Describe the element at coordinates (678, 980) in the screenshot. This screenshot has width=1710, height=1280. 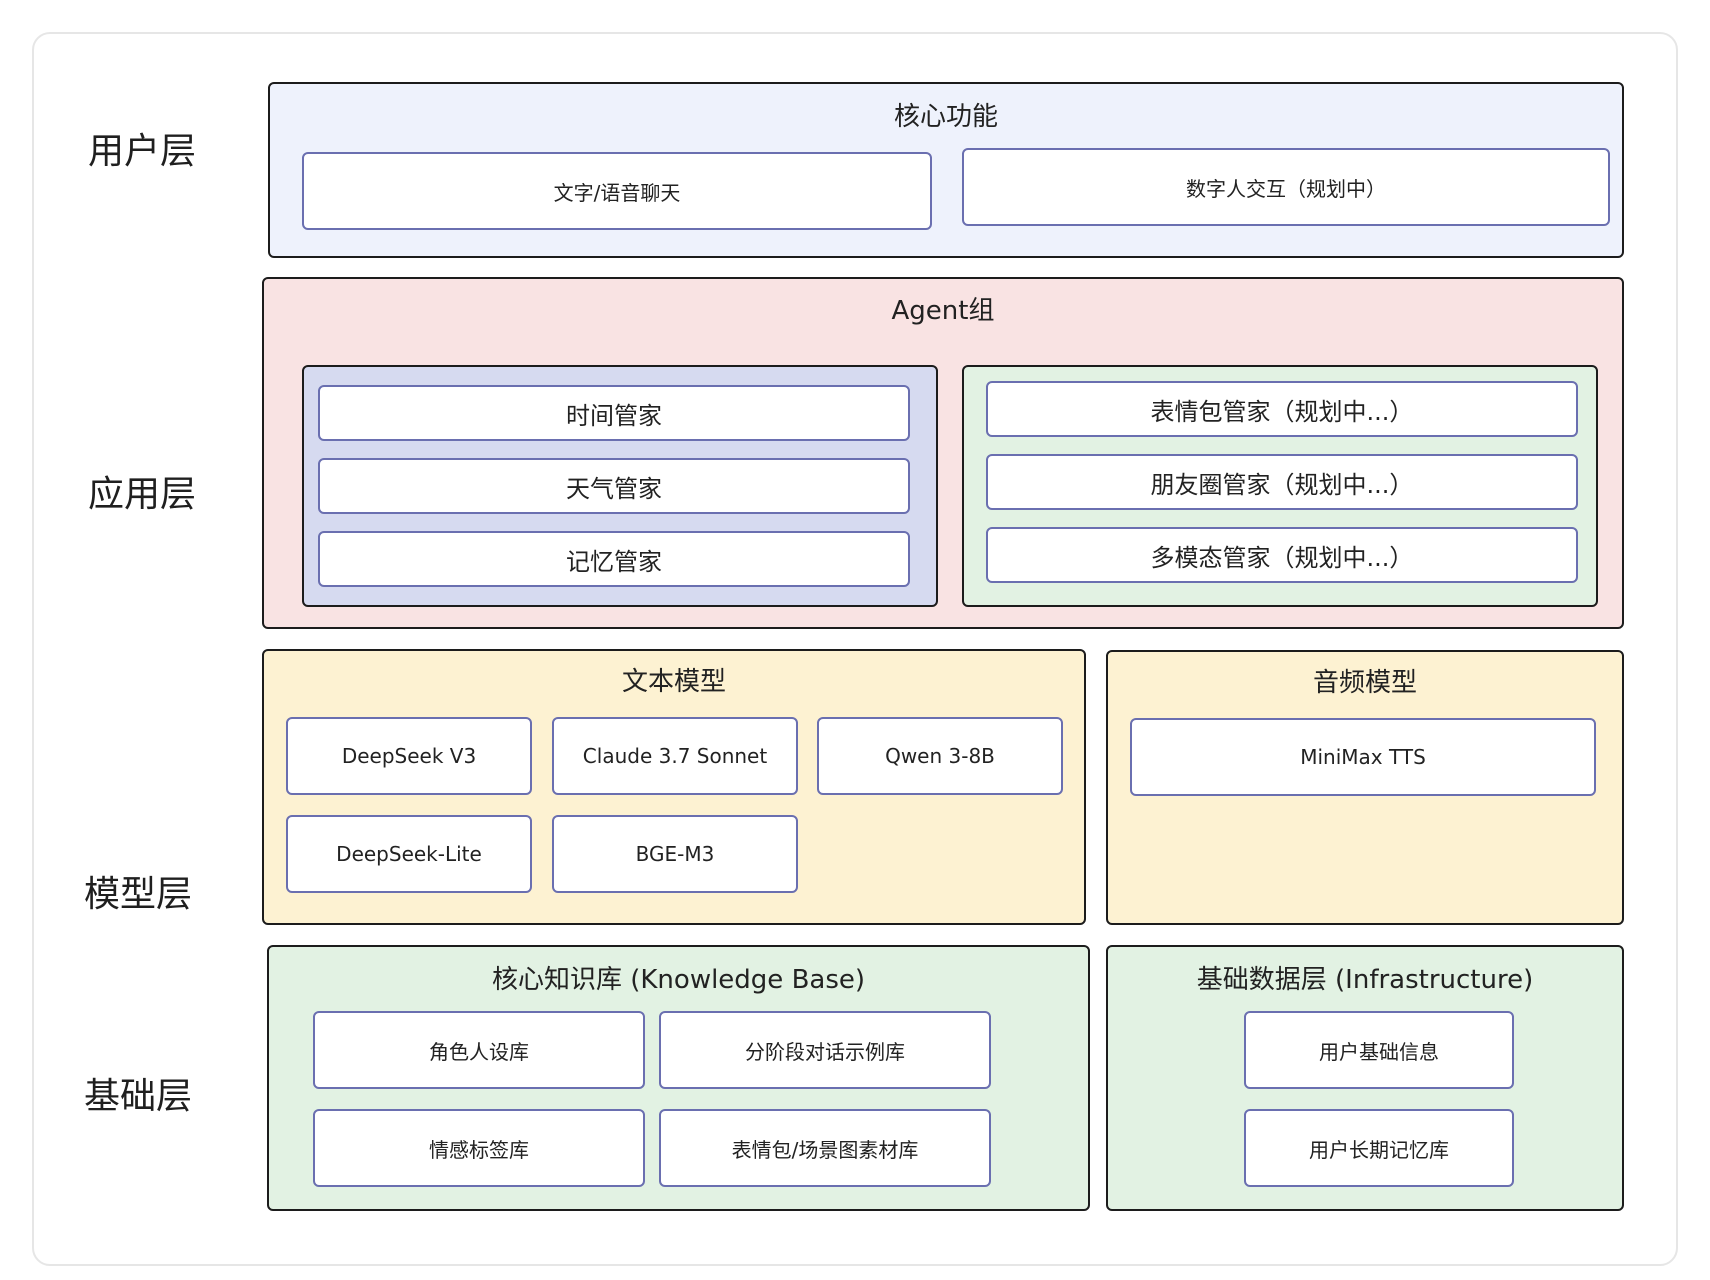
I see `knowledge-base-title: 核心知识库 (Knowledge Base)` at that location.